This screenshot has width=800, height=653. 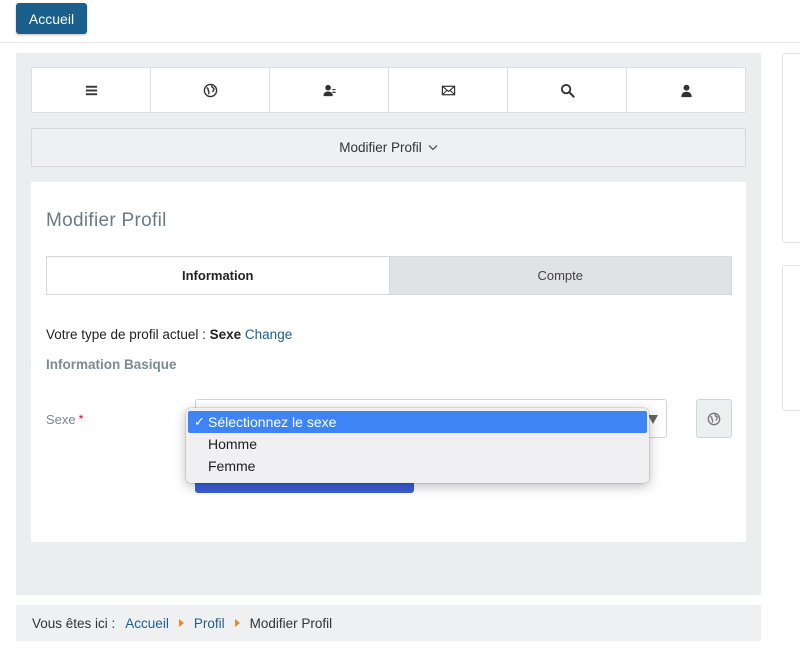 What do you see at coordinates (81, 419) in the screenshot?
I see `required-mark: *` at bounding box center [81, 419].